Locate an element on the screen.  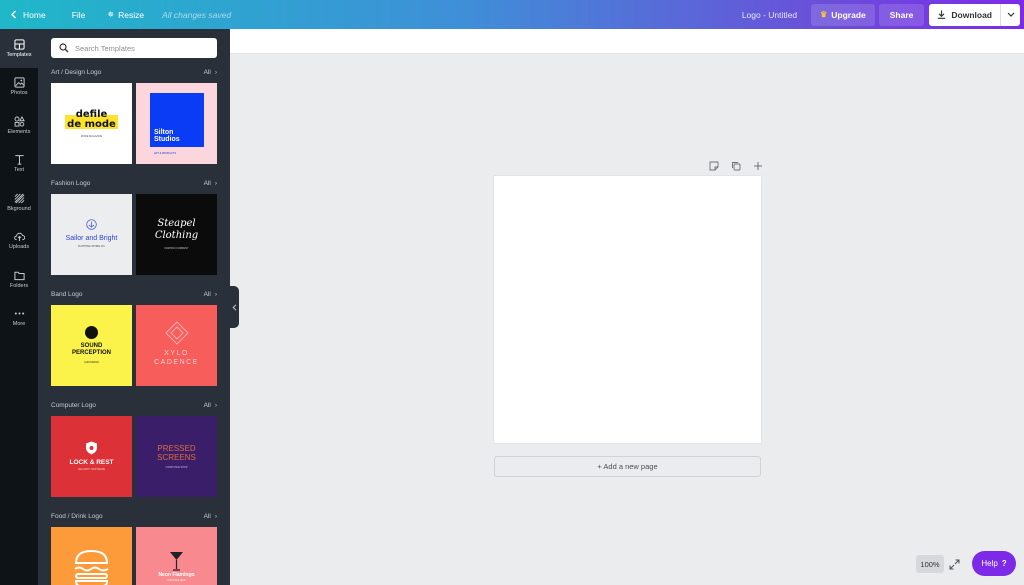
logo-text: XYLO CADENCE is located at coordinates (176, 358).